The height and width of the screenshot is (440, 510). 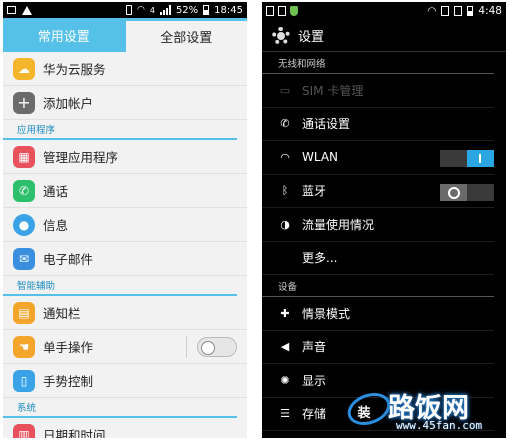 What do you see at coordinates (320, 157) in the screenshot?
I see `list-item-label: WLAN` at bounding box center [320, 157].